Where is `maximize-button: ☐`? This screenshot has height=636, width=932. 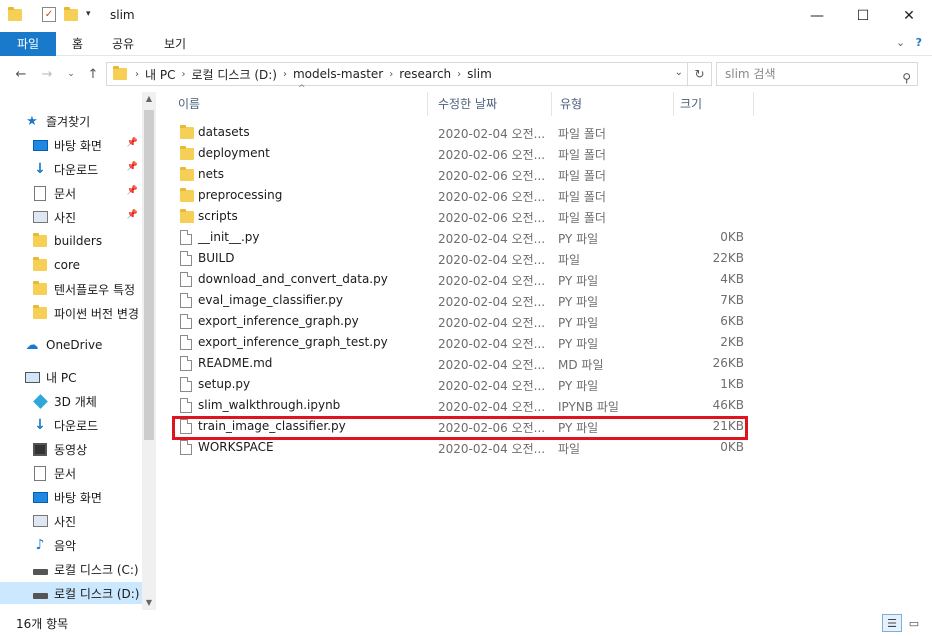
maximize-button: ☐ is located at coordinates (863, 16).